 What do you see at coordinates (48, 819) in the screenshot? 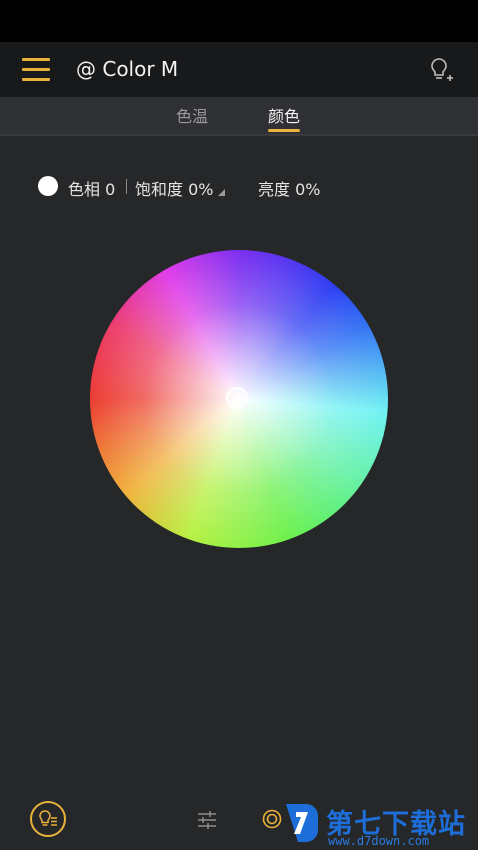
I see `bulb-list-icon` at bounding box center [48, 819].